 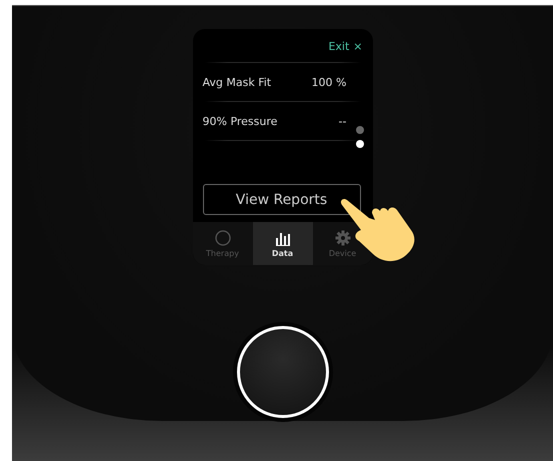 I want to click on row-value: 100 %, so click(x=329, y=82).